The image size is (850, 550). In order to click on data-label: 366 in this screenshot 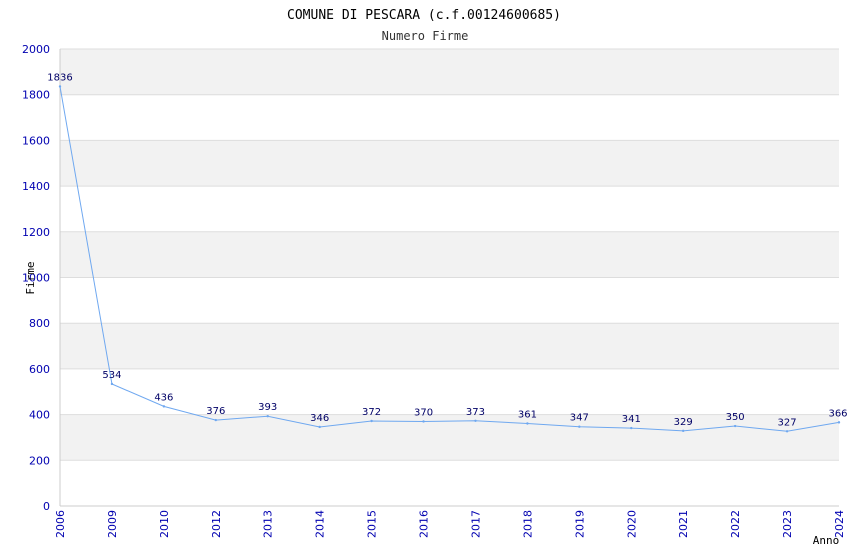, I will do `click(837, 413)`.